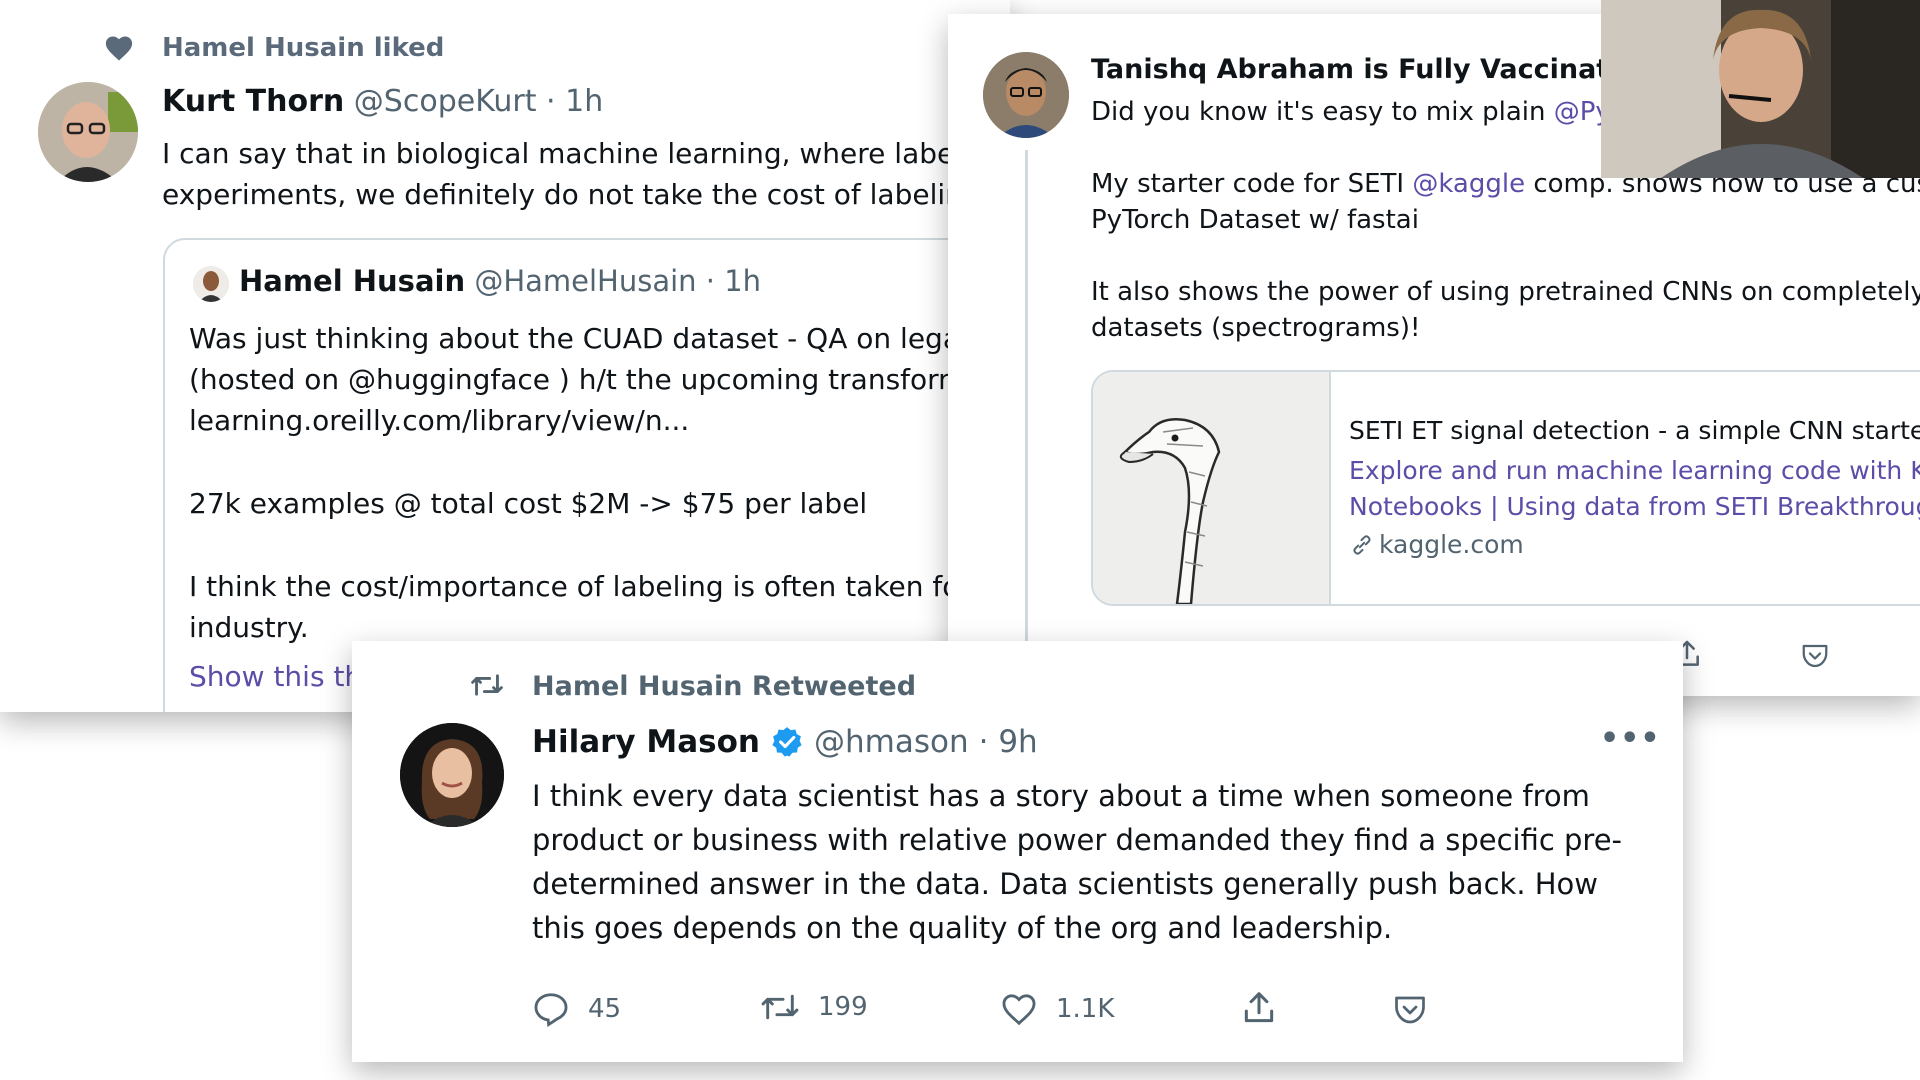 This screenshot has width=1920, height=1080. What do you see at coordinates (646, 742) in the screenshot?
I see `author-name: Hilary Mason` at bounding box center [646, 742].